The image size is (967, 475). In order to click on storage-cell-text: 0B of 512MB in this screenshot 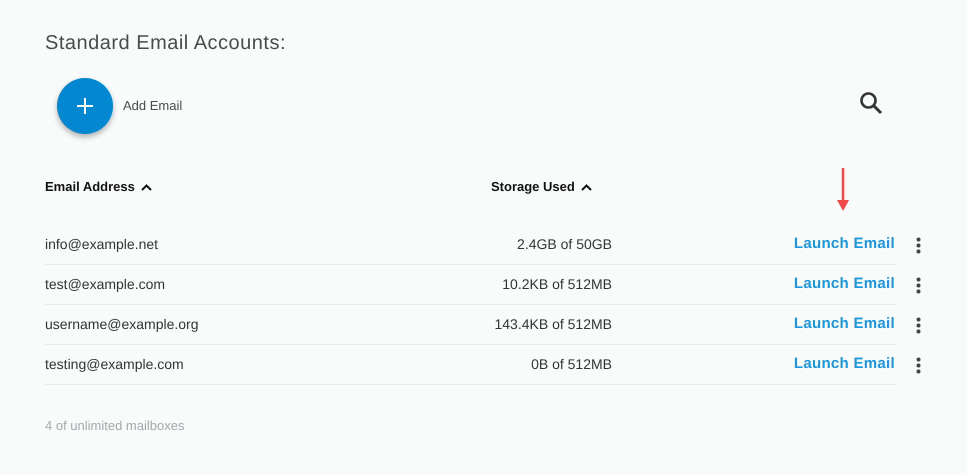, I will do `click(571, 364)`.